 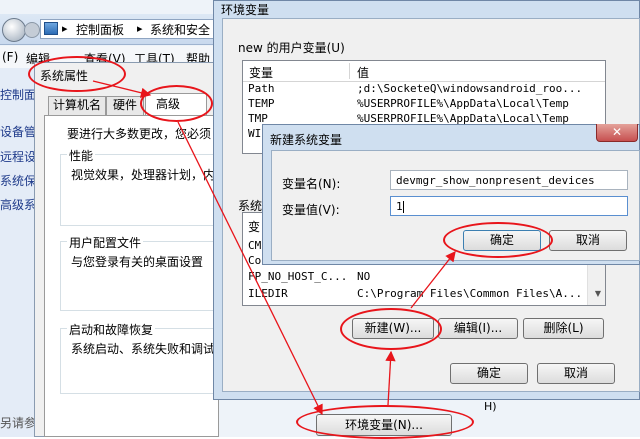 What do you see at coordinates (122, 89) in the screenshot?
I see `arrow-title-to-tab` at bounding box center [122, 89].